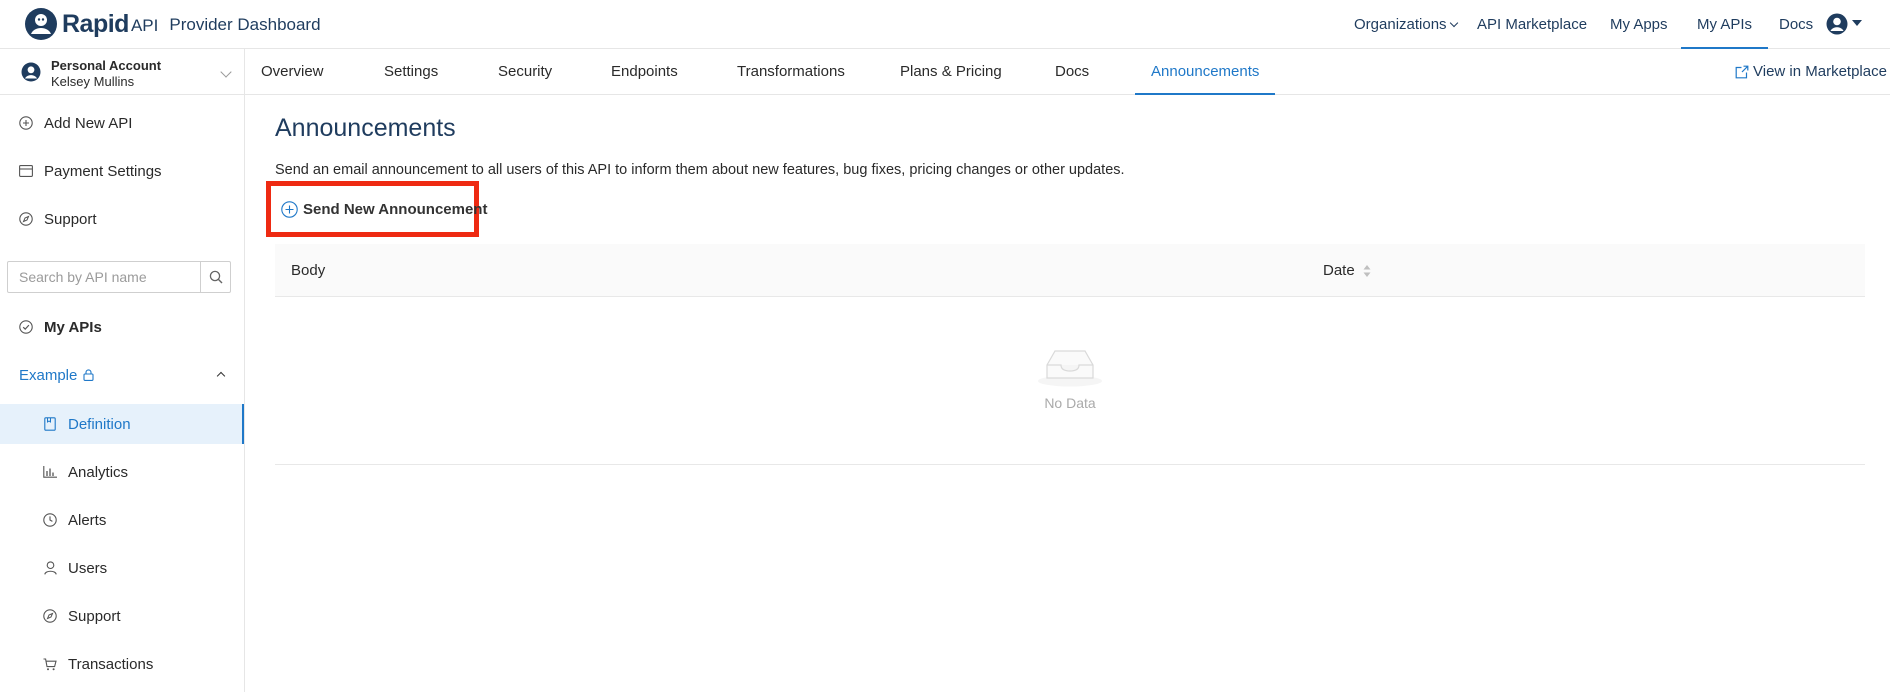  I want to click on brand-suffix: API, so click(144, 25).